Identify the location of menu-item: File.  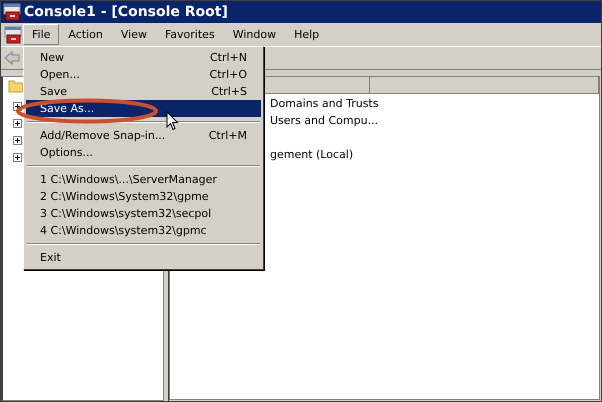
(41, 34).